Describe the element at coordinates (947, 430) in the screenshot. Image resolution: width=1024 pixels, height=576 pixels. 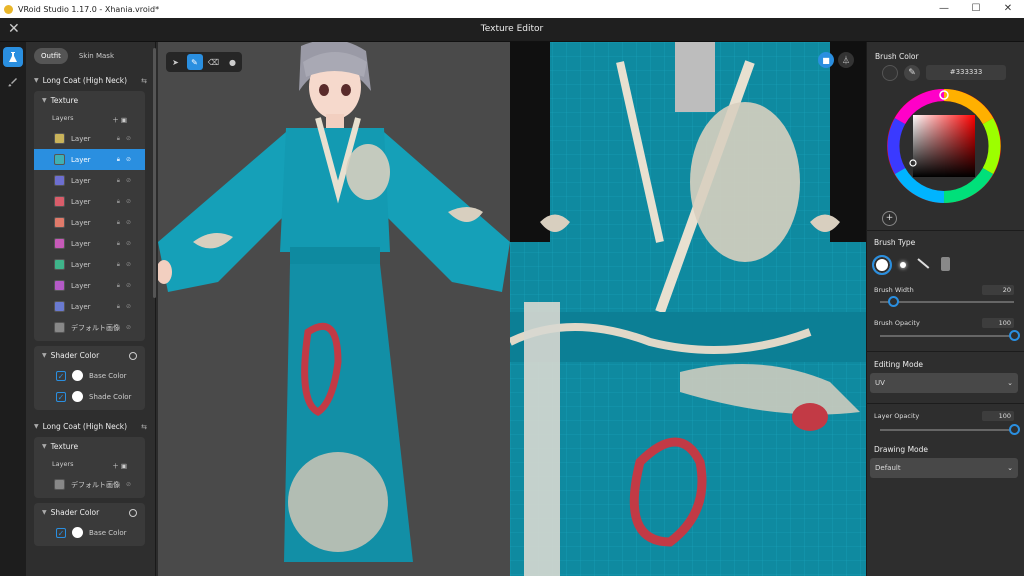
I see `layer-opacity-track` at that location.